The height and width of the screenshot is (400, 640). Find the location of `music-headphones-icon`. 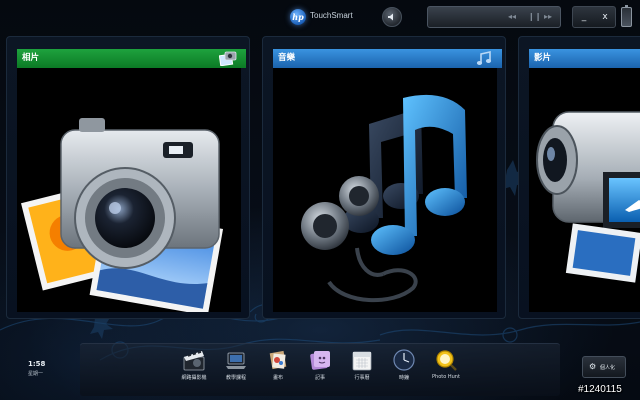

music-headphones-icon is located at coordinates (384, 198).